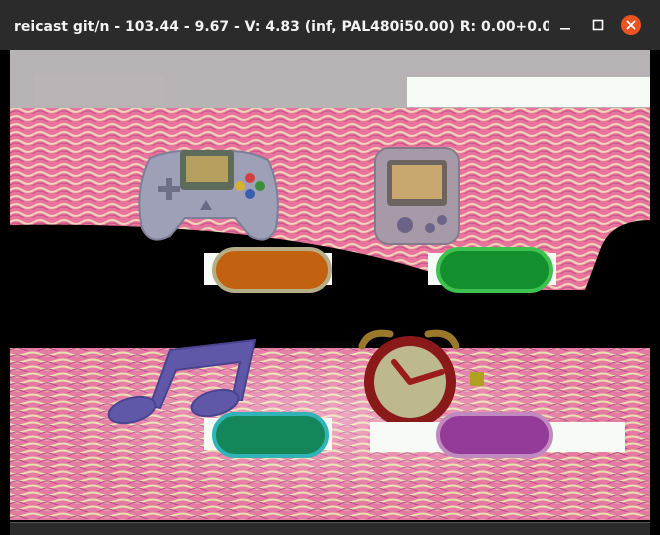 Image resolution: width=660 pixels, height=535 pixels. What do you see at coordinates (565, 25) in the screenshot?
I see `minimize-button` at bounding box center [565, 25].